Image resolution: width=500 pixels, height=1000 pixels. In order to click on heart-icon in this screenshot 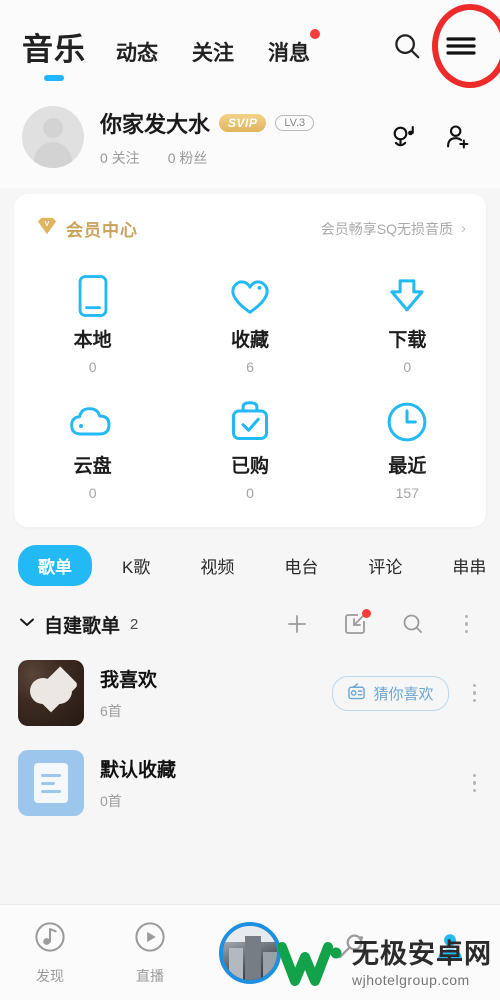, I will do `click(250, 296)`.